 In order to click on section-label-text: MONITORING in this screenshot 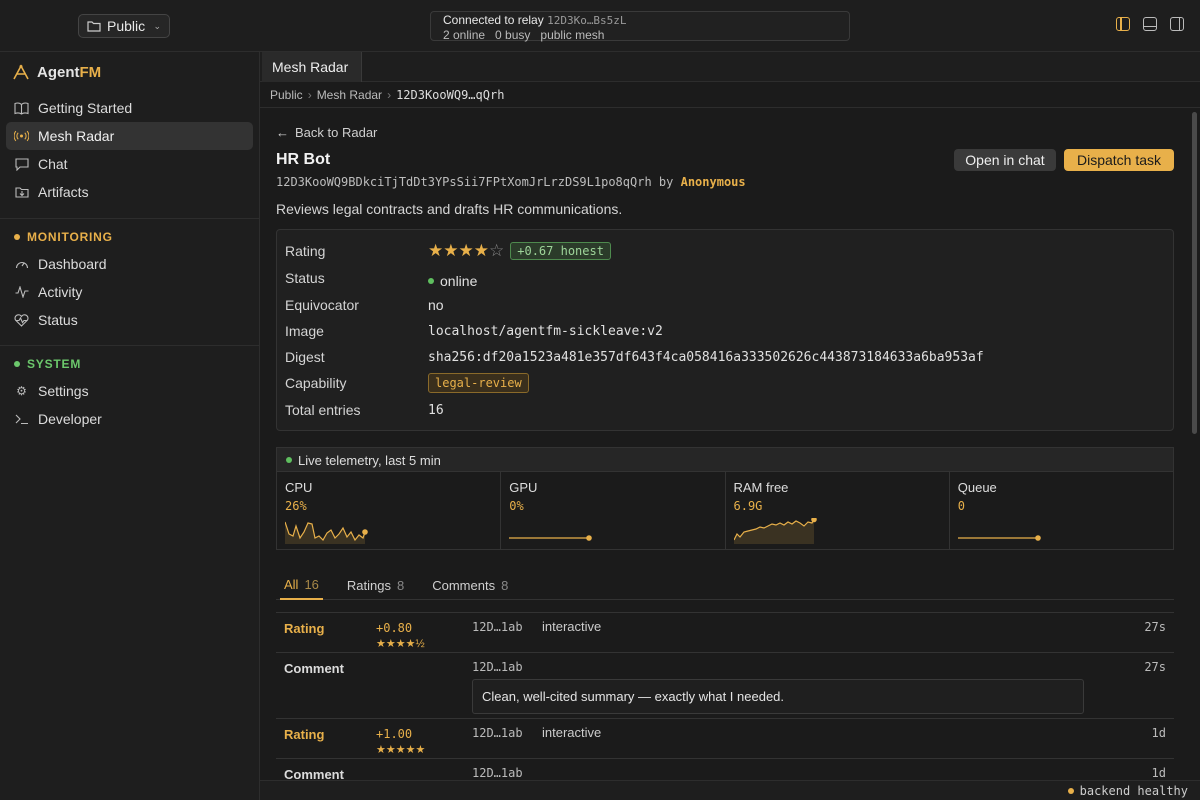, I will do `click(70, 237)`.